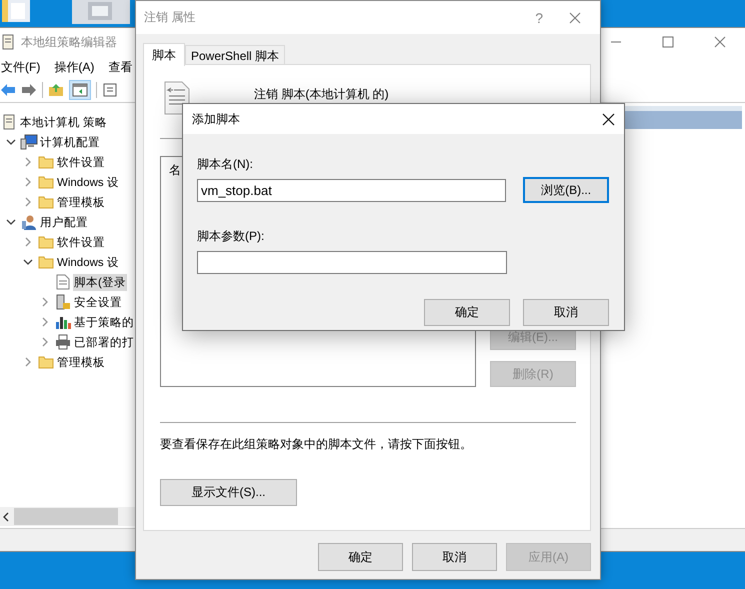 The width and height of the screenshot is (745, 589). I want to click on field-label: 脚本名(N):, so click(225, 164).